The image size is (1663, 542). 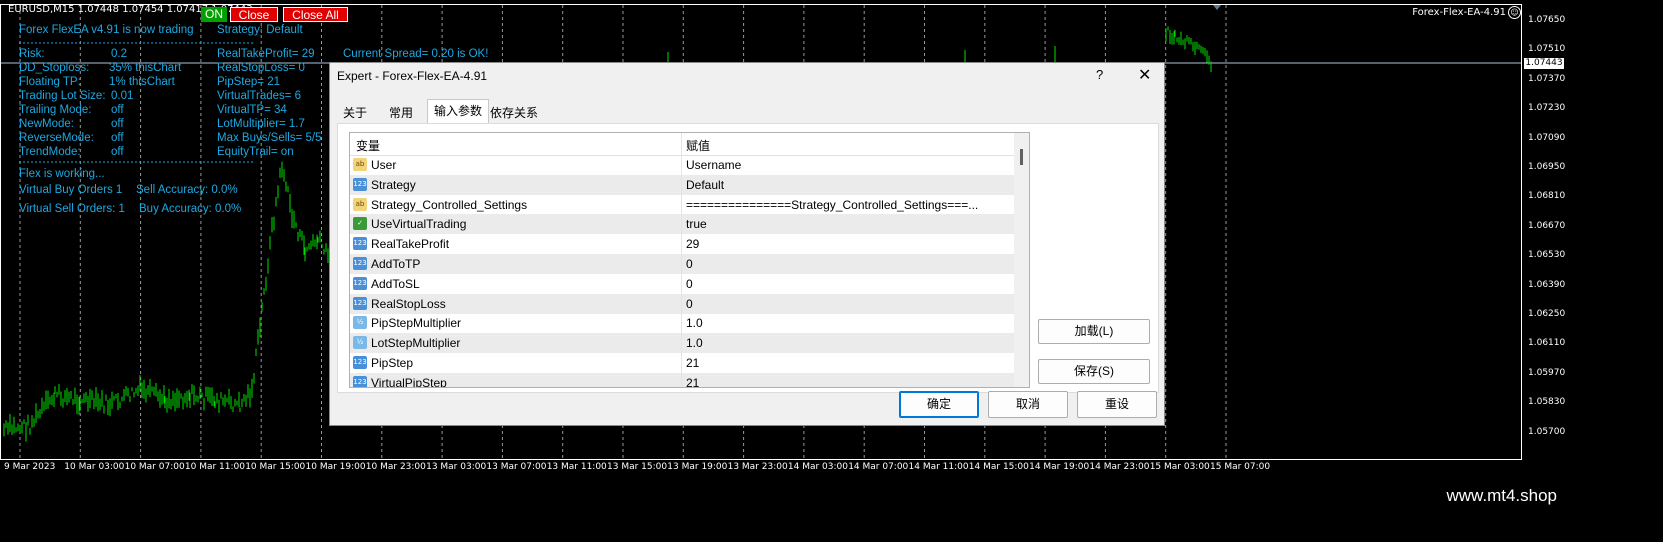 What do you see at coordinates (252, 110) in the screenshot?
I see `virtual-tp: VirtualTP= 34` at bounding box center [252, 110].